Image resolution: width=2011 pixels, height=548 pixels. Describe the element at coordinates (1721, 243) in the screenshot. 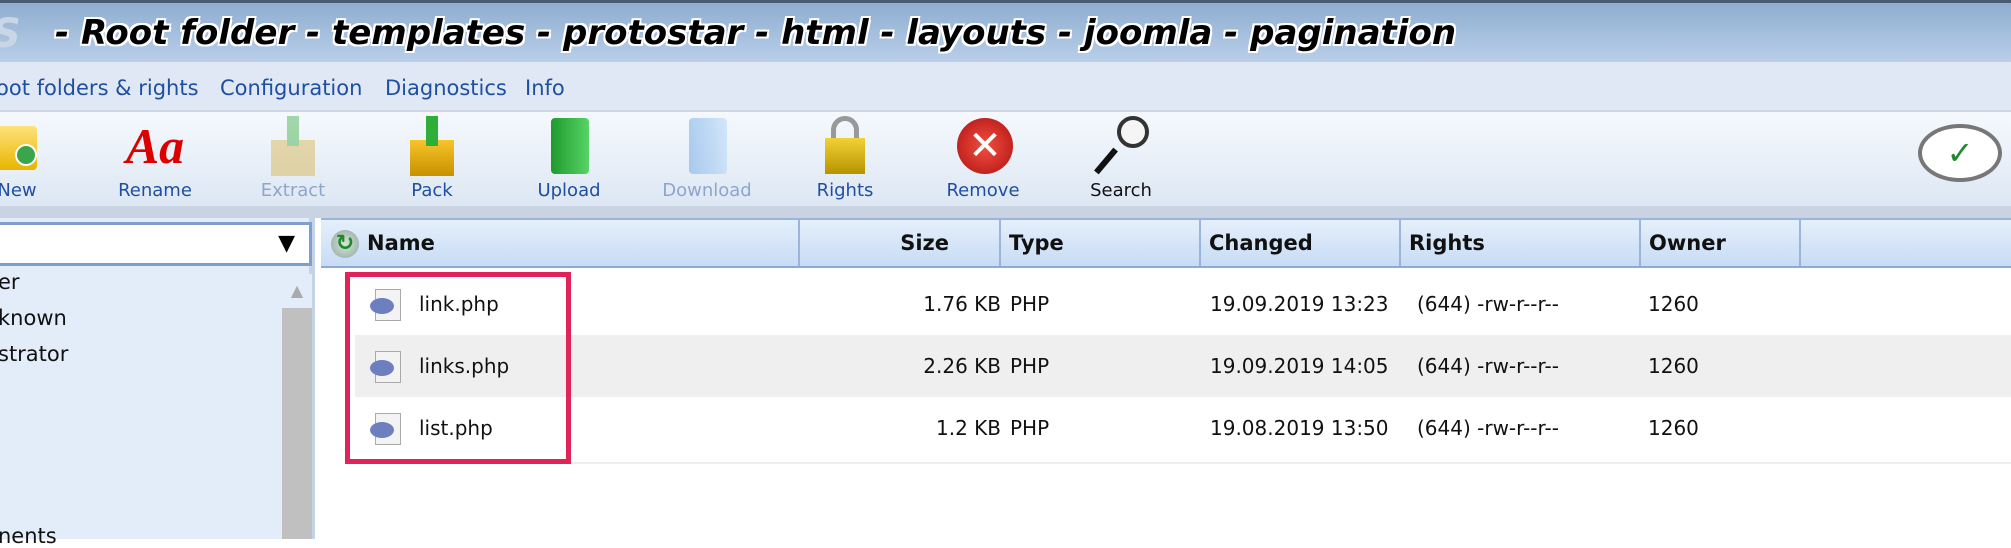

I see `col-owner: Owner` at that location.